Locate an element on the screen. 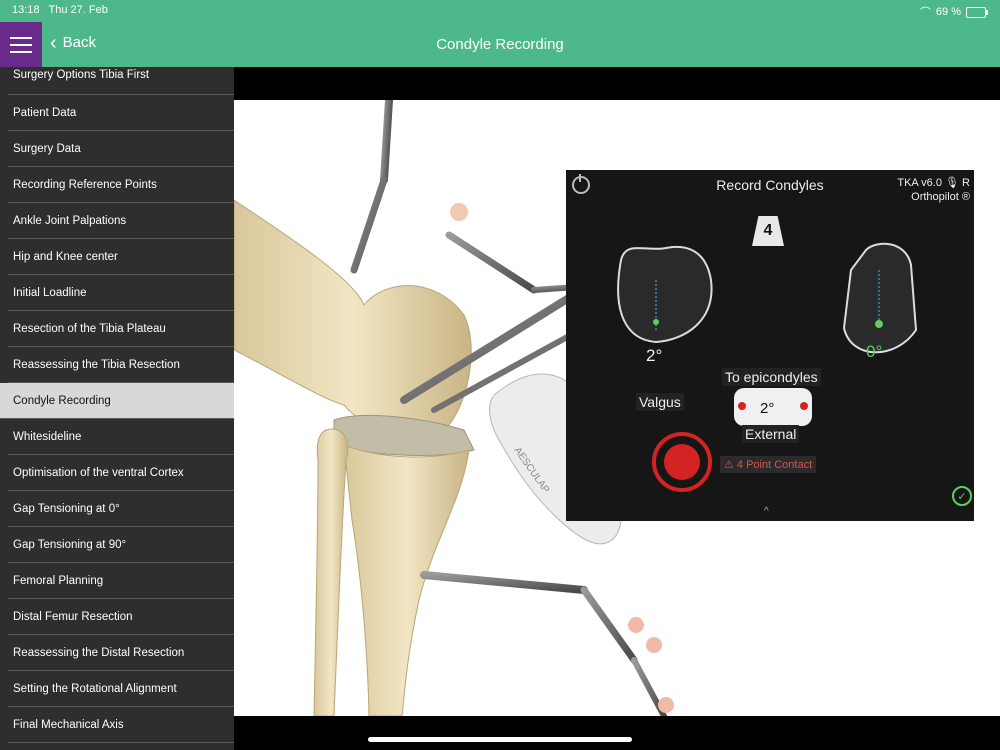 The width and height of the screenshot is (1000, 750). sidebar-item: Femoral Planning is located at coordinates (121, 581).